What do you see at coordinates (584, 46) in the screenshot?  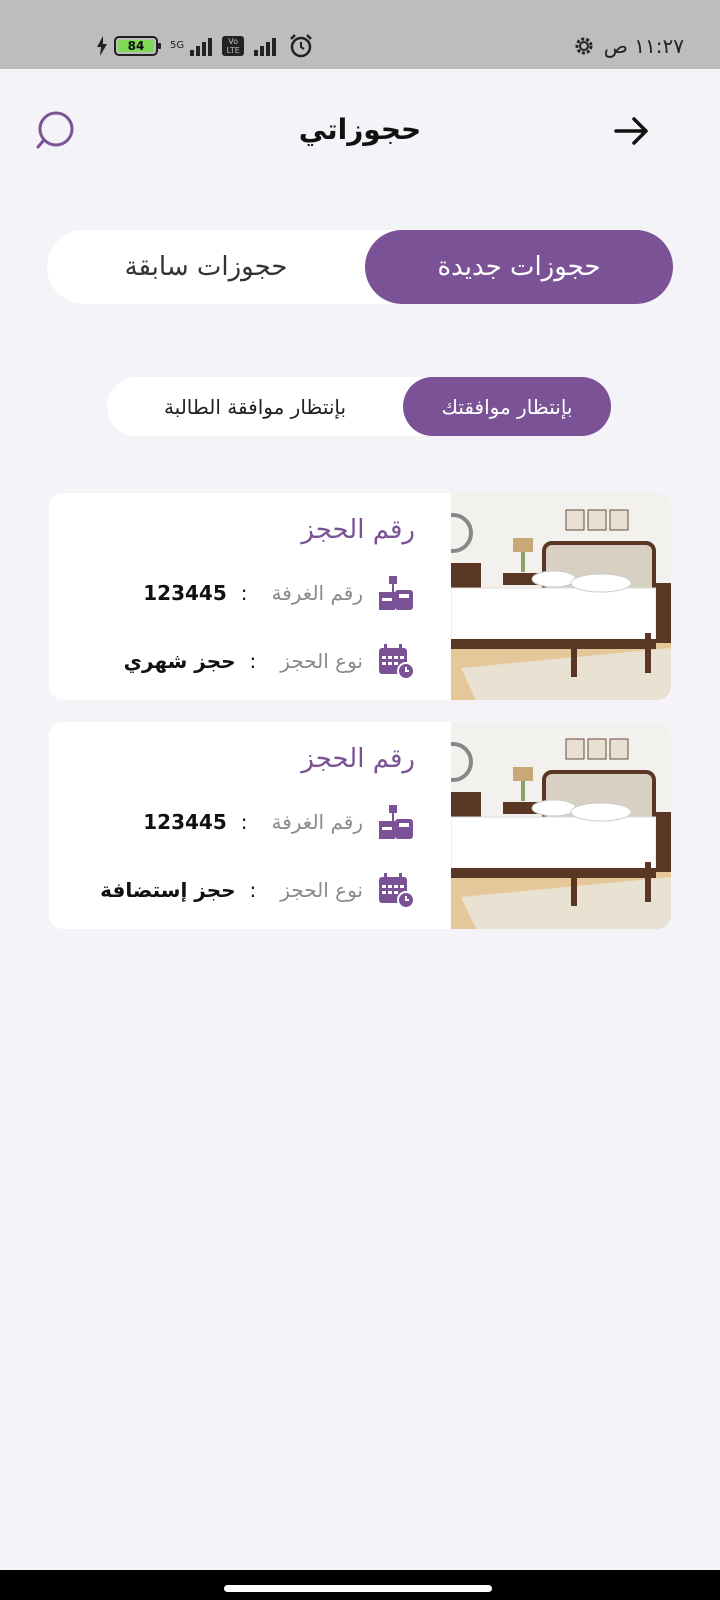 I see `settings-gear-icon` at bounding box center [584, 46].